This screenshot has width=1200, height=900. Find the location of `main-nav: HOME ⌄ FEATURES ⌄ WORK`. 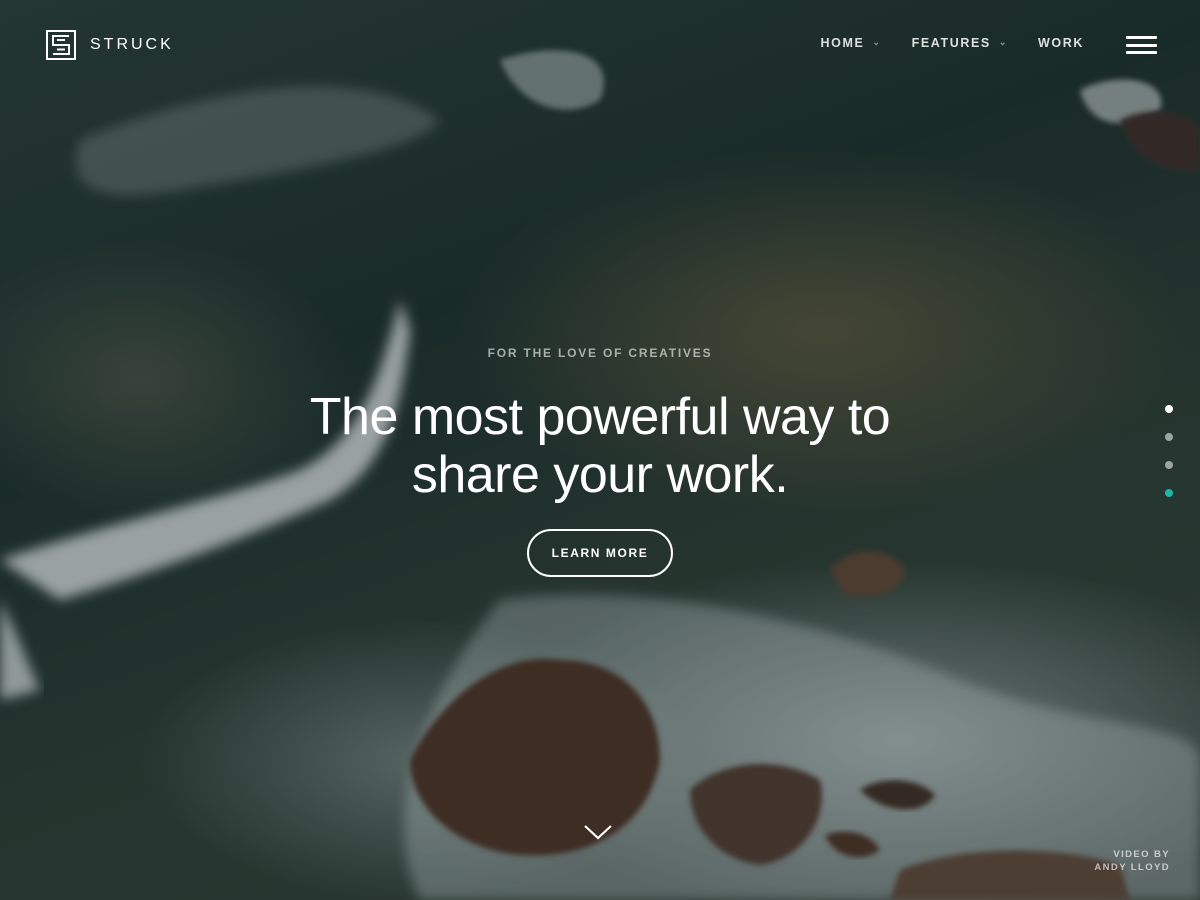

main-nav: HOME ⌄ FEATURES ⌄ WORK is located at coordinates (952, 43).